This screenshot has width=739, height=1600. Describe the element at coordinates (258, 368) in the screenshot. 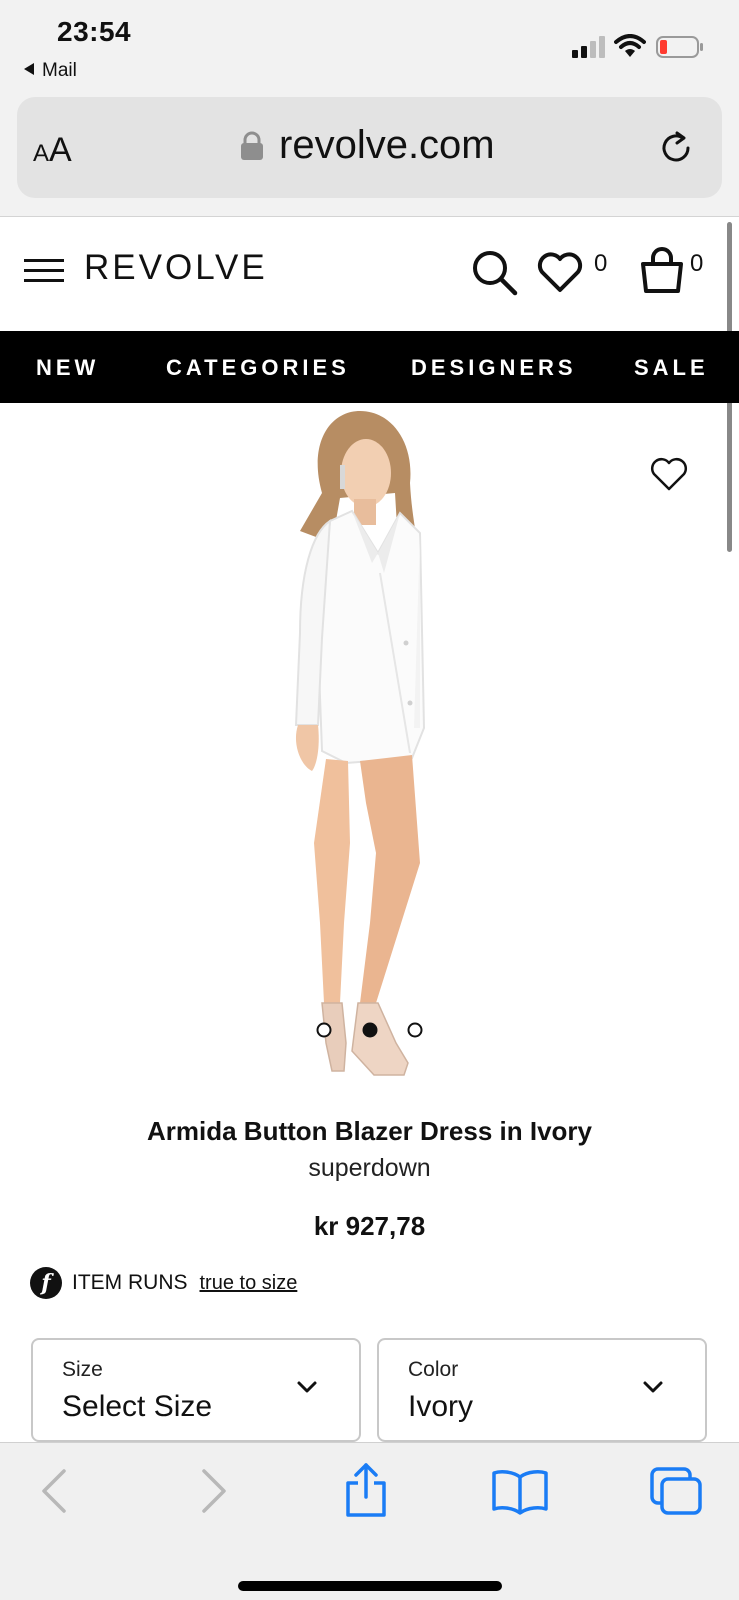

I see `nav-item-categories: CATEGORIES` at that location.